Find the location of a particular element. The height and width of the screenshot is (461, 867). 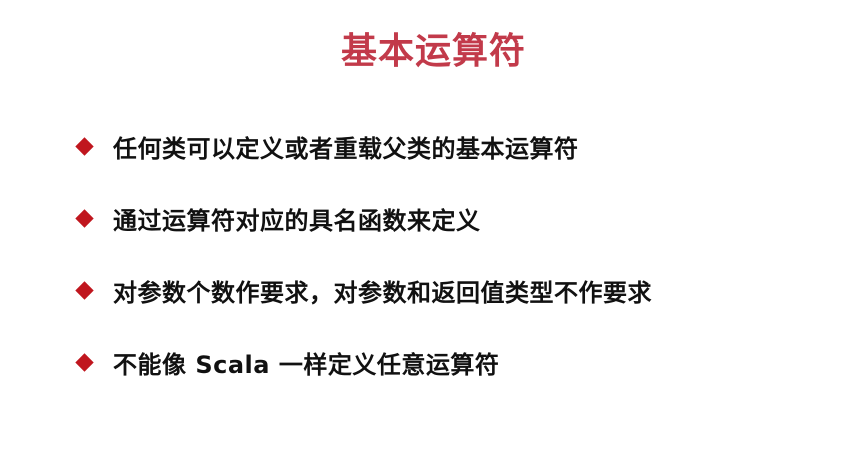

bullet-item: 任何类可以定义或者重载父类的基本运算符 is located at coordinates (464, 146).